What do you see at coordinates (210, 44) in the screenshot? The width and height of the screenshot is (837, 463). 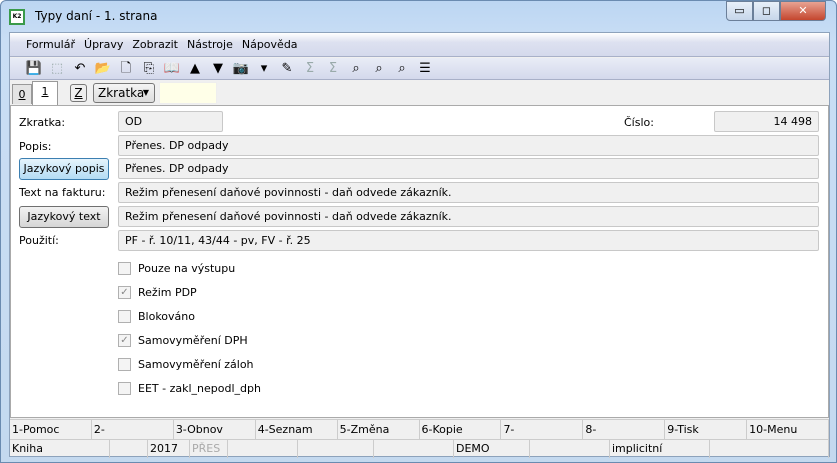 I see `menu-item: Nástroje` at bounding box center [210, 44].